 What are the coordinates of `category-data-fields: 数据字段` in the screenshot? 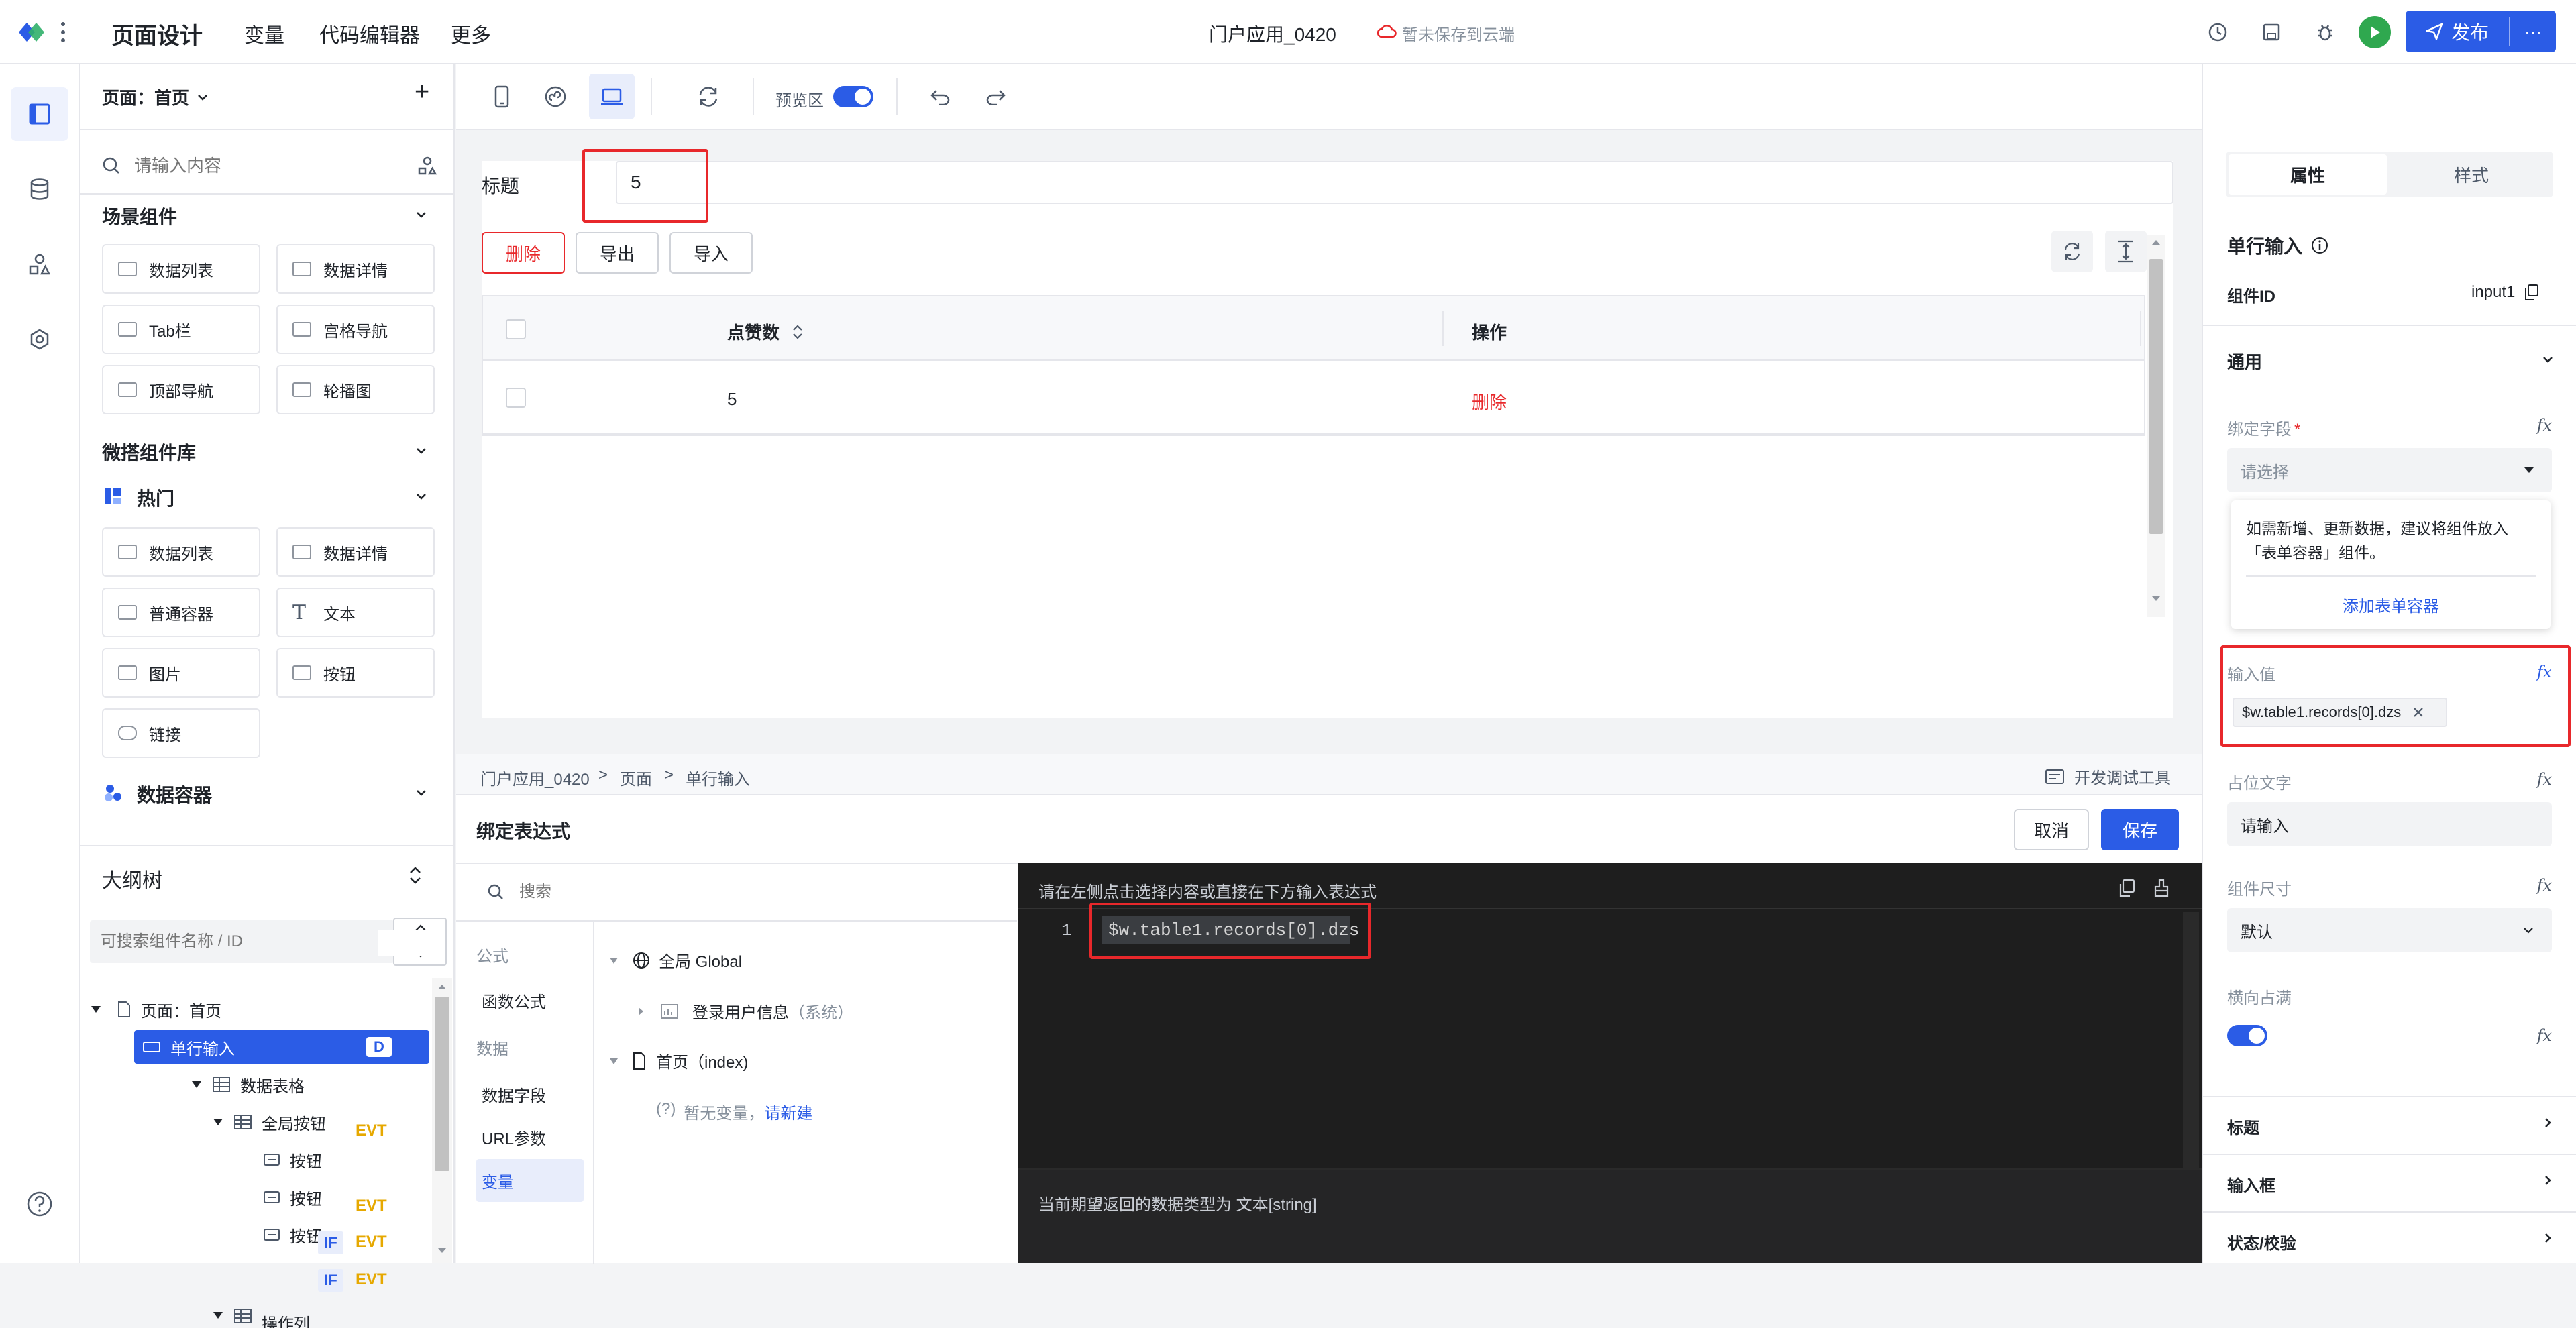 It's located at (514, 1094).